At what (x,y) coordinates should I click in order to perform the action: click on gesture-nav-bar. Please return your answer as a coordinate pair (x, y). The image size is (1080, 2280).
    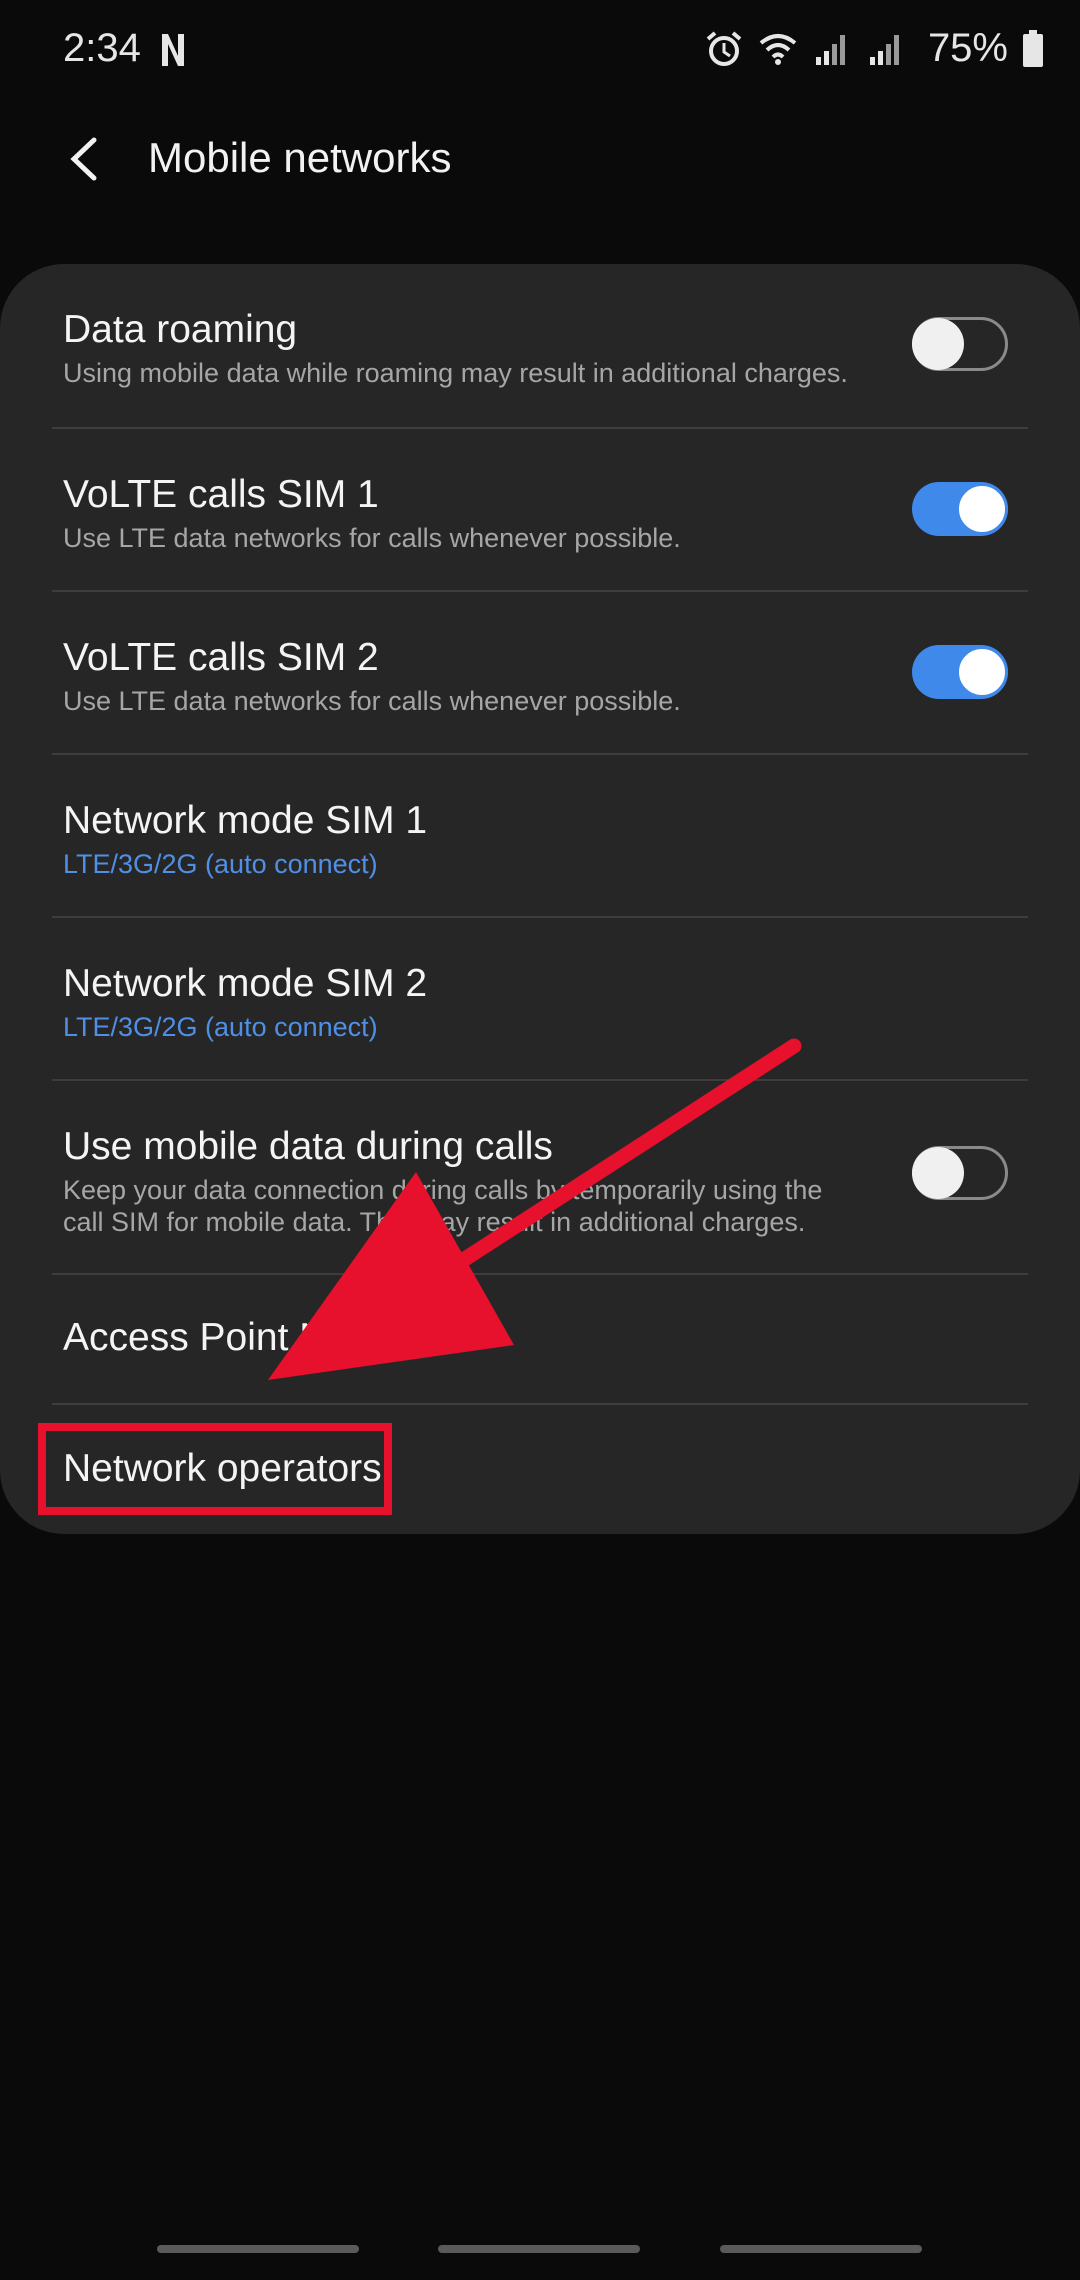
    Looking at the image, I should click on (540, 2255).